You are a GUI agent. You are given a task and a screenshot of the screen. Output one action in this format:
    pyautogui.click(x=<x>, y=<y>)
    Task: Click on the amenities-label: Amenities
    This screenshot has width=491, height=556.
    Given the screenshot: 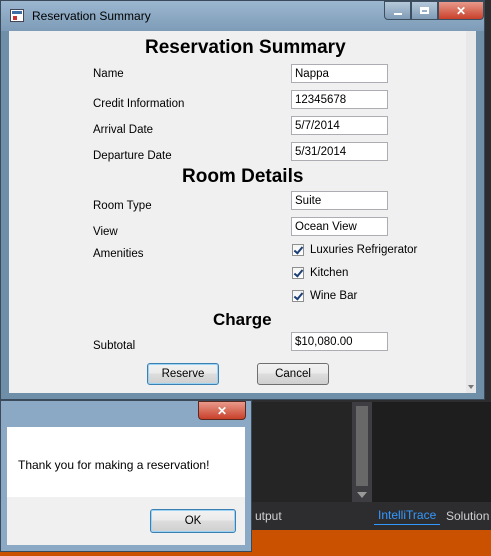 What is the action you would take?
    pyautogui.click(x=118, y=254)
    